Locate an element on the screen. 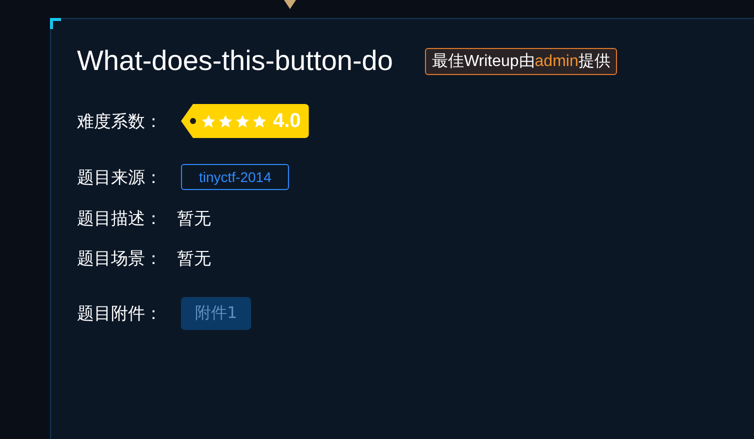 Image resolution: width=754 pixels, height=439 pixels. challenge-title: What-does-this-button-do is located at coordinates (235, 61).